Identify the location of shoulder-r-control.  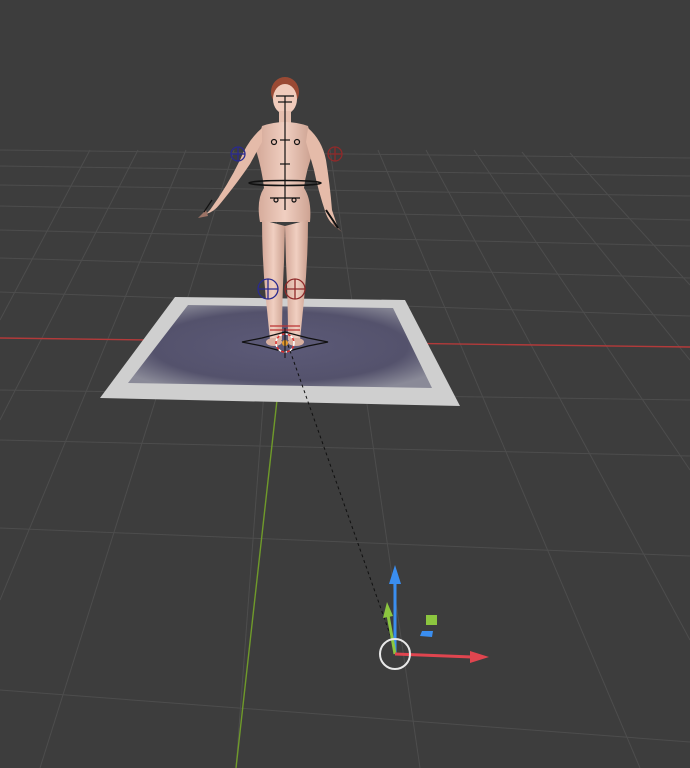
(335, 154).